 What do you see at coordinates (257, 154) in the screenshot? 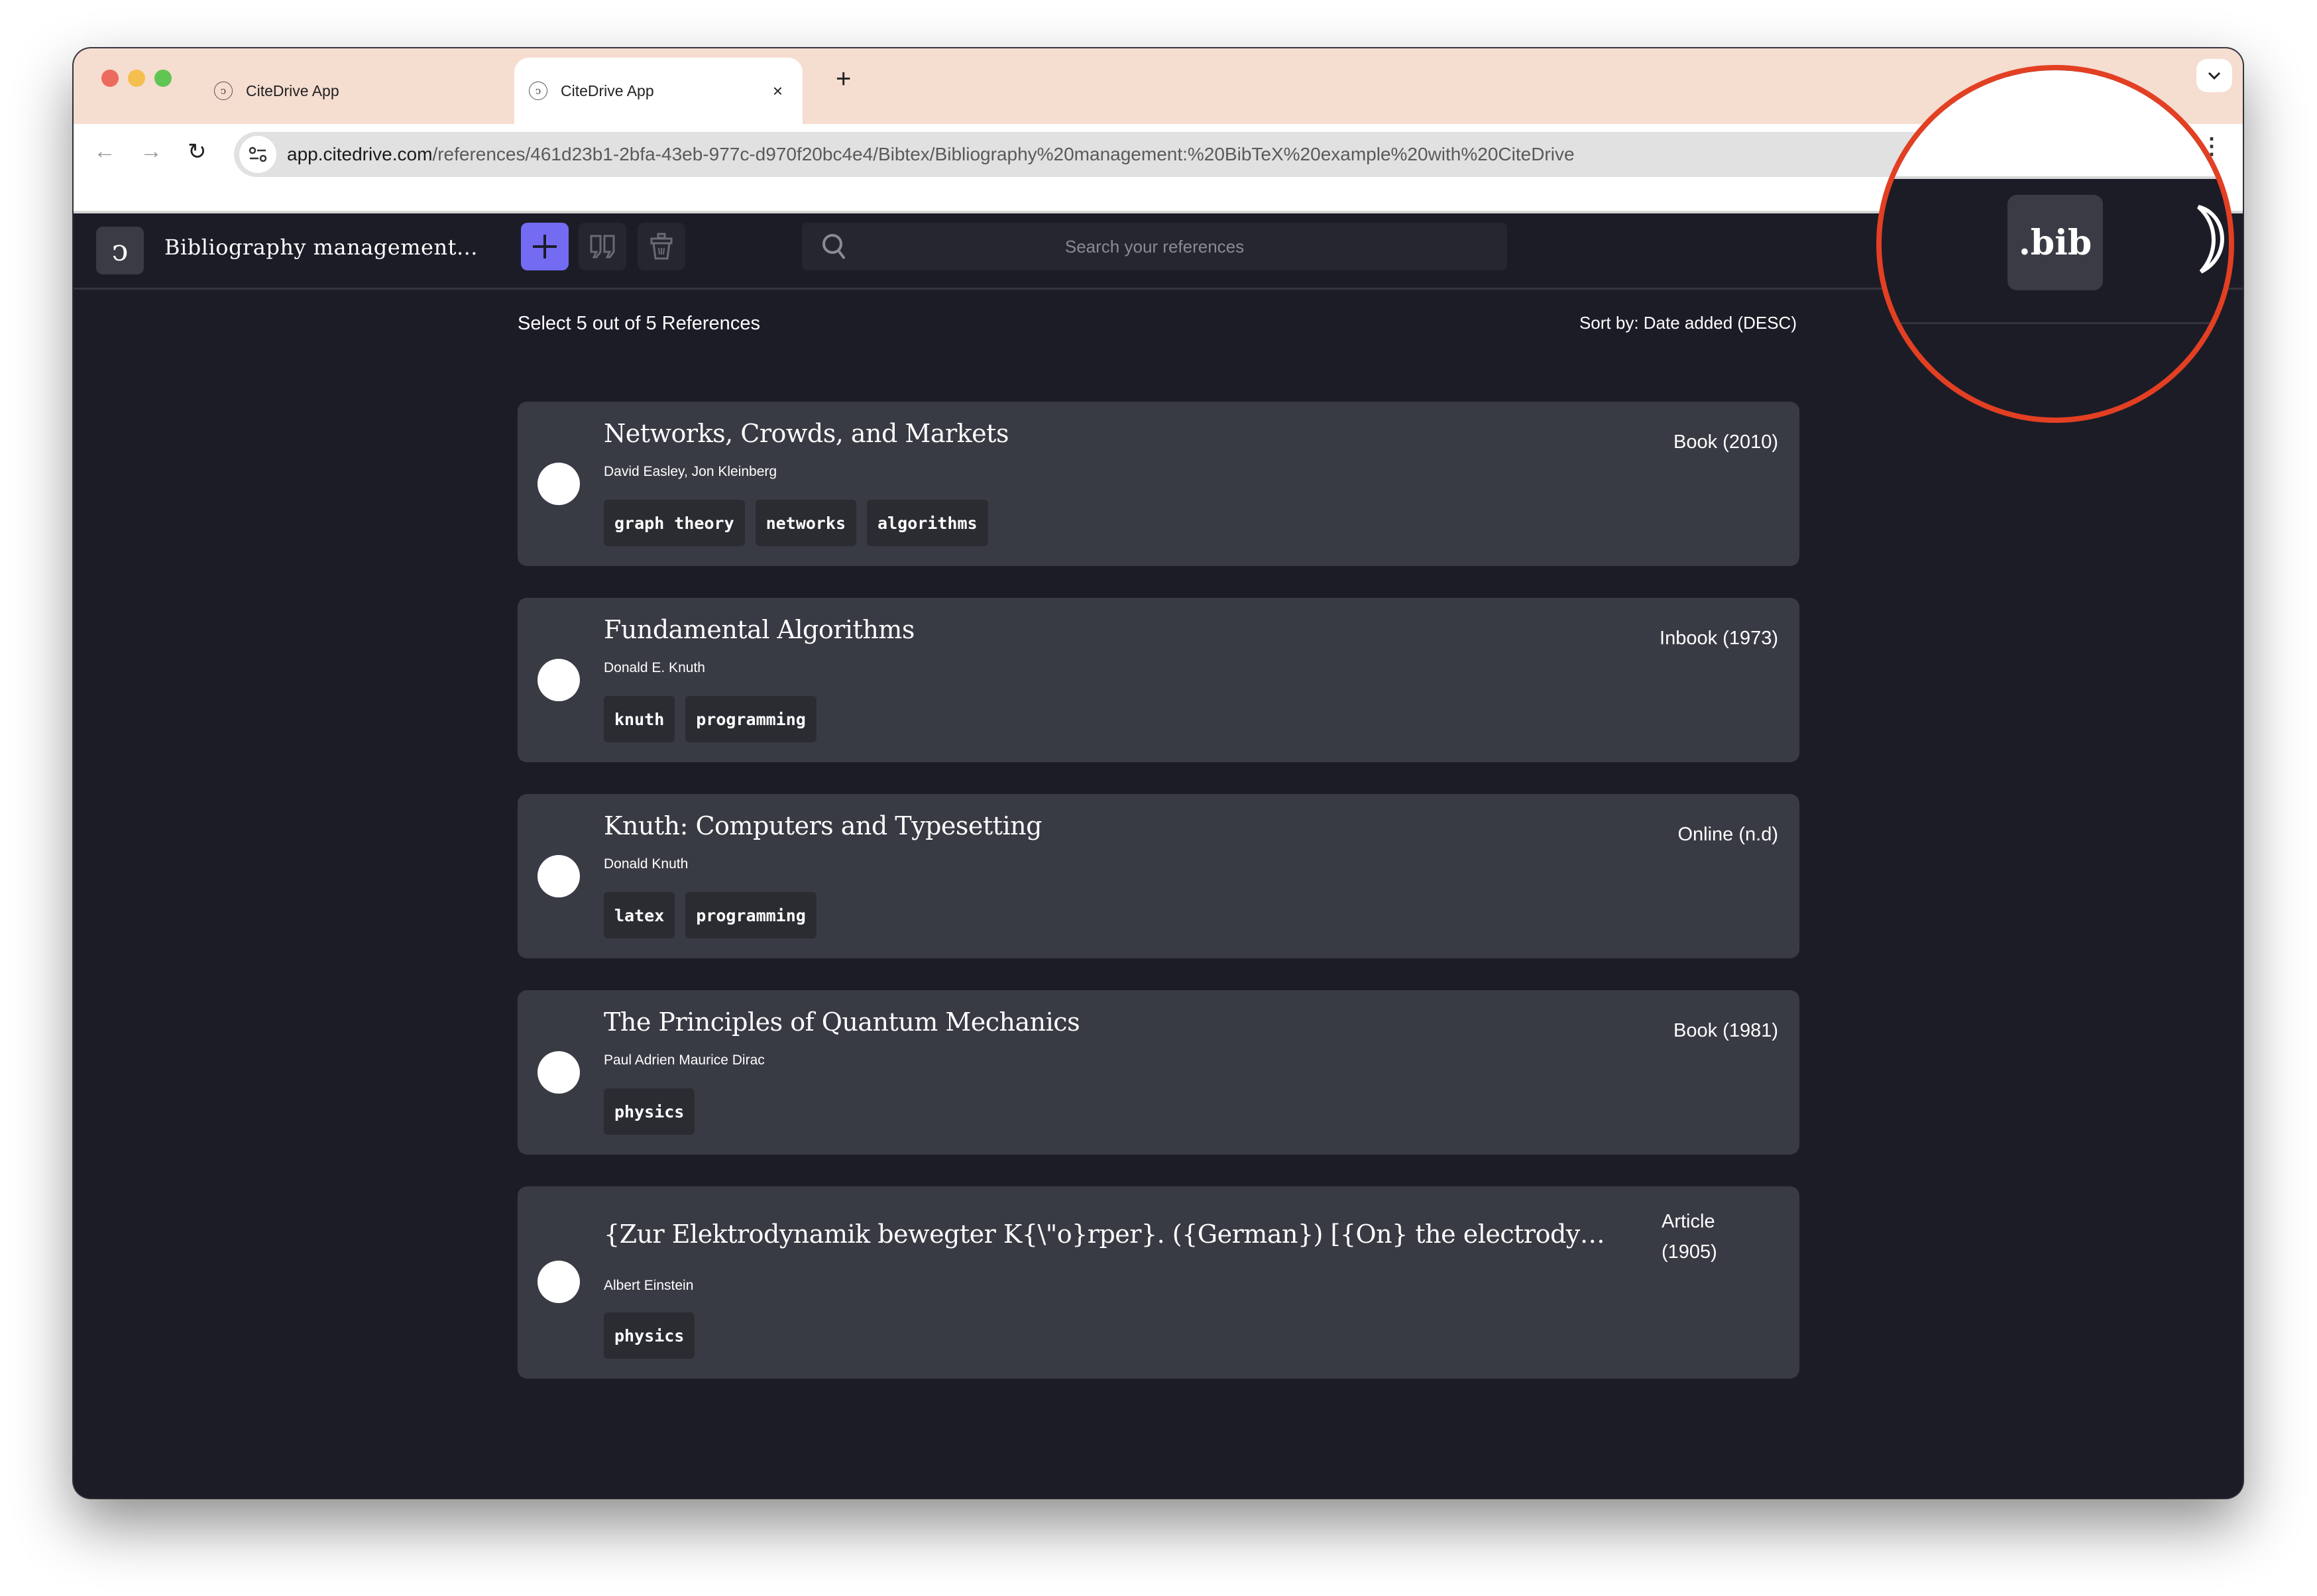
I see `site-settings-icon` at bounding box center [257, 154].